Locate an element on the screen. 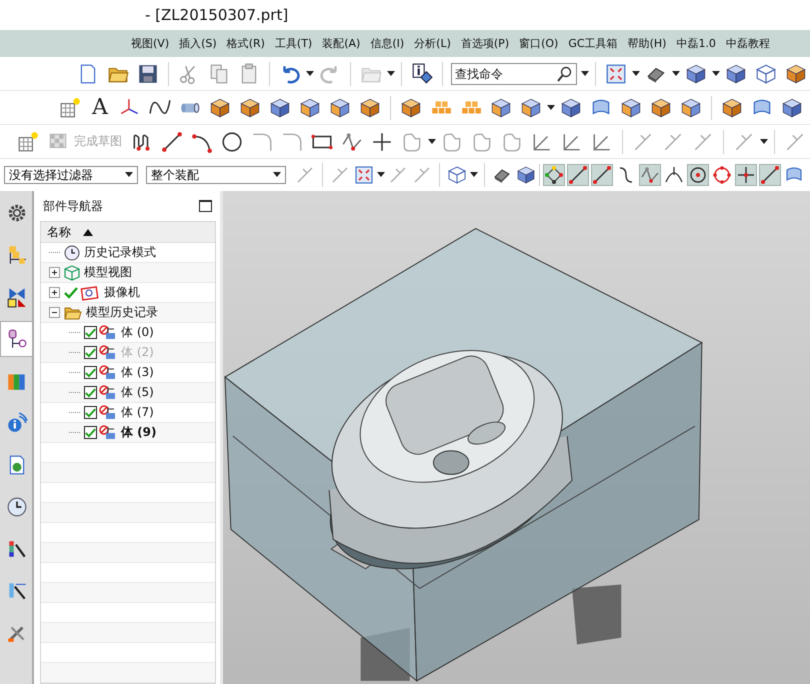  selection-filter-dropdown: 没有选择过滤器 is located at coordinates (71, 175).